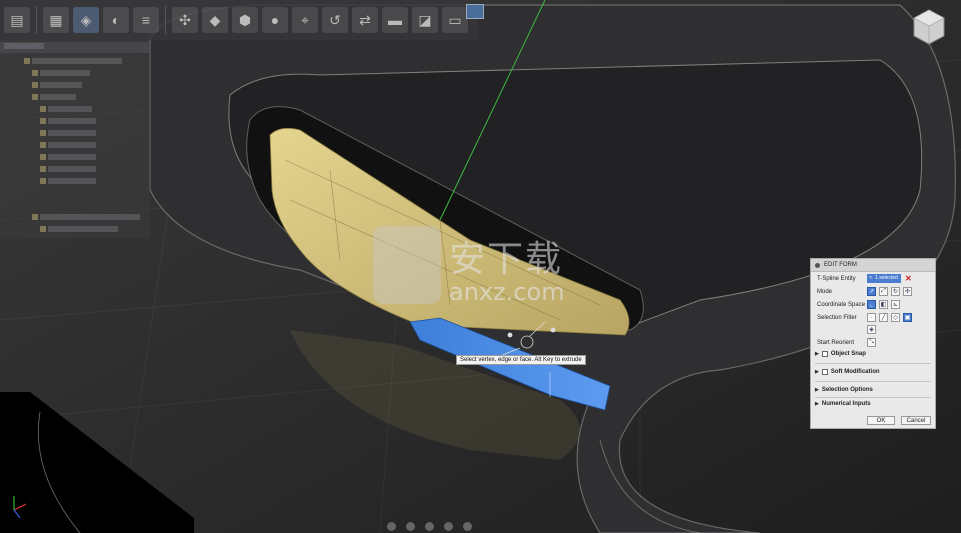 Image resolution: width=961 pixels, height=533 pixels. Describe the element at coordinates (75, 47) in the screenshot. I see `browser-header` at that location.